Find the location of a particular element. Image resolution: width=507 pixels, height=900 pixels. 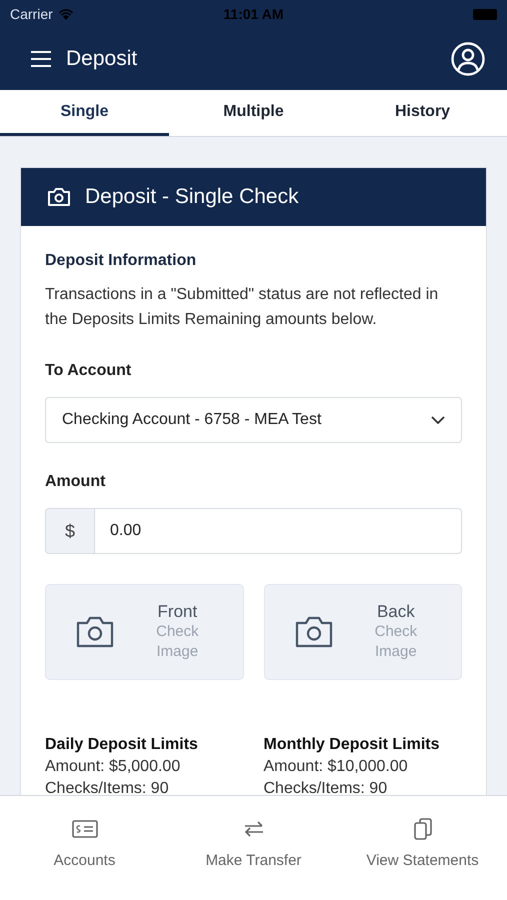

check-icon is located at coordinates (85, 829).